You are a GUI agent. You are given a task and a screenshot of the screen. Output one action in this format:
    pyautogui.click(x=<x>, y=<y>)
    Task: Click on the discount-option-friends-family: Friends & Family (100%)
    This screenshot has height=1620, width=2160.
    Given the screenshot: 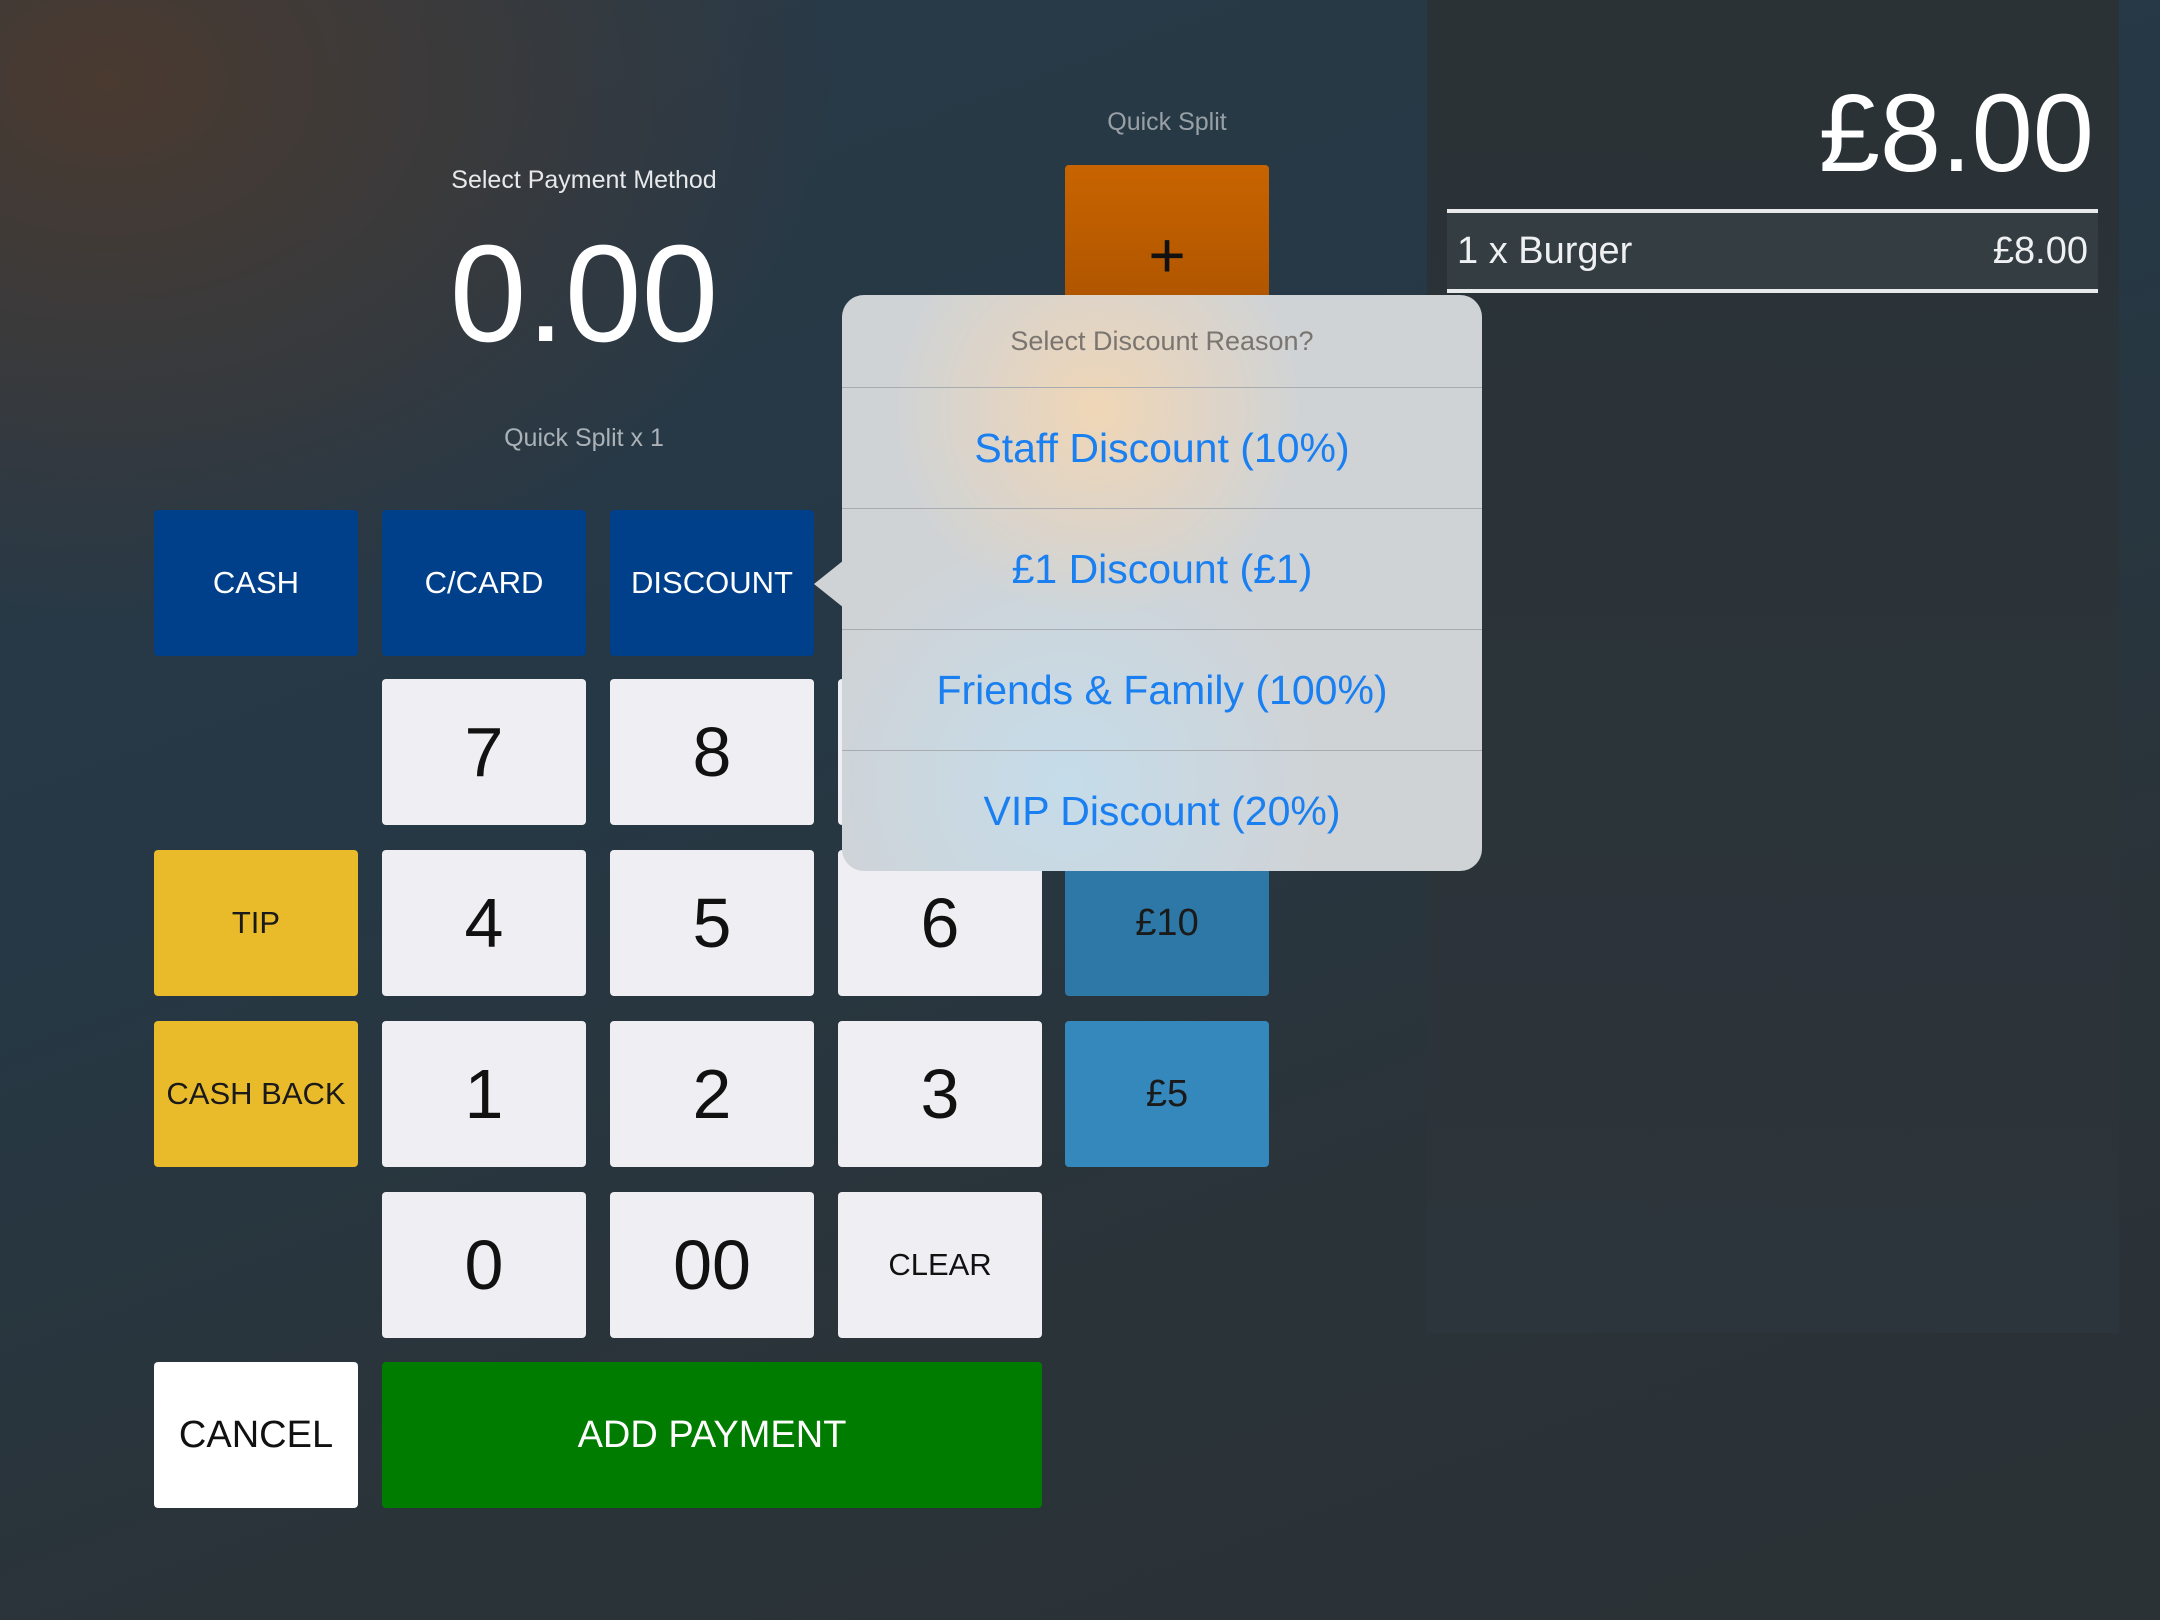 What is the action you would take?
    pyautogui.click(x=1162, y=689)
    